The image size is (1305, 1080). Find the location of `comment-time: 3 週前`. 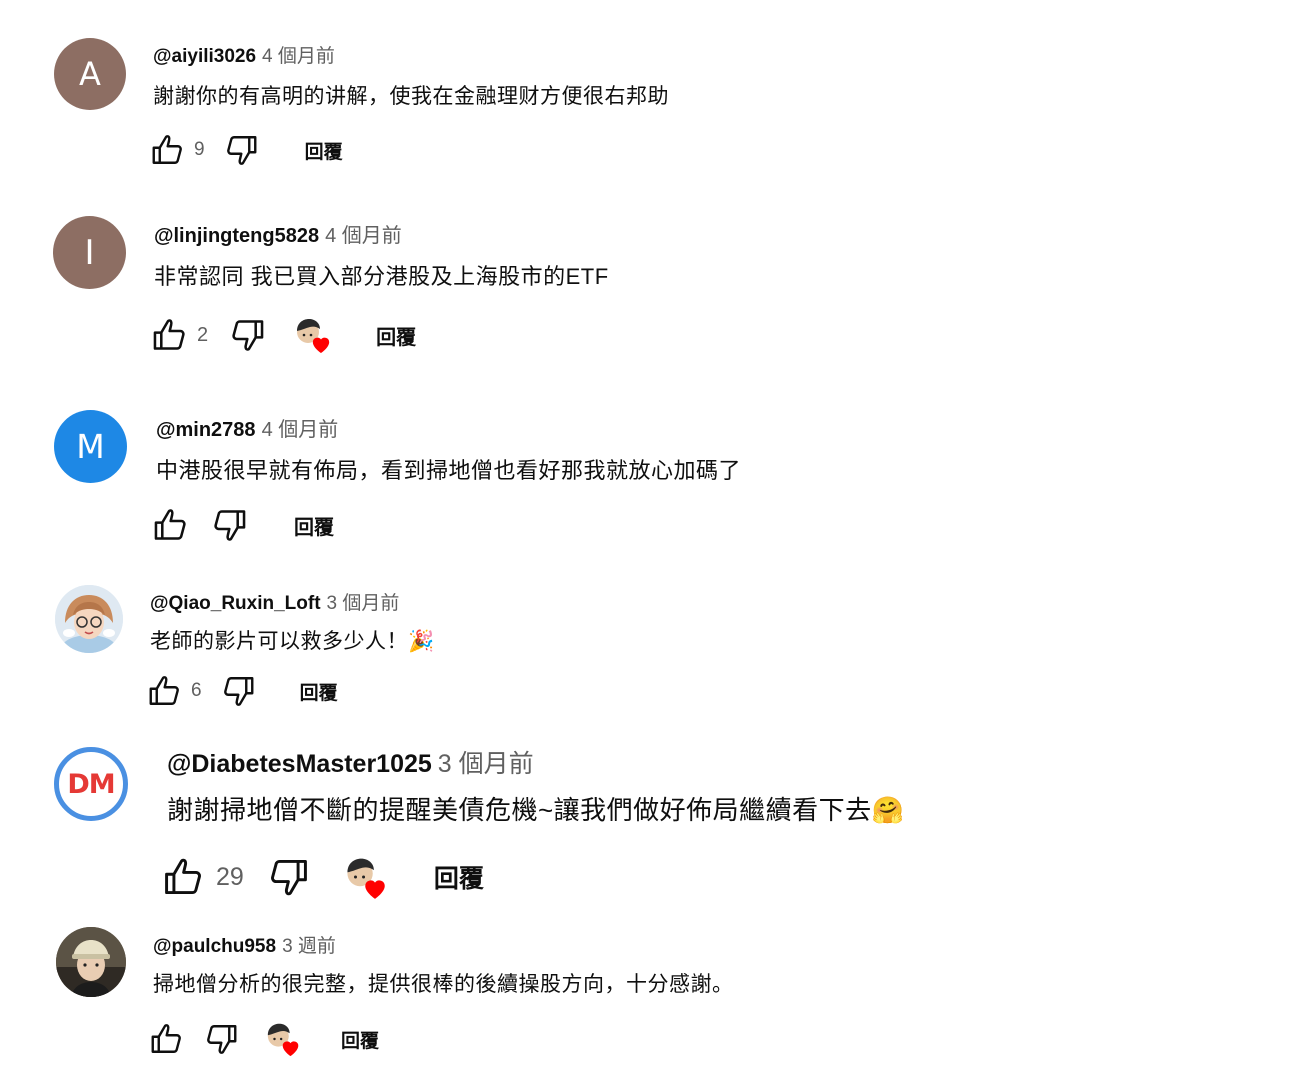

comment-time: 3 週前 is located at coordinates (309, 946).